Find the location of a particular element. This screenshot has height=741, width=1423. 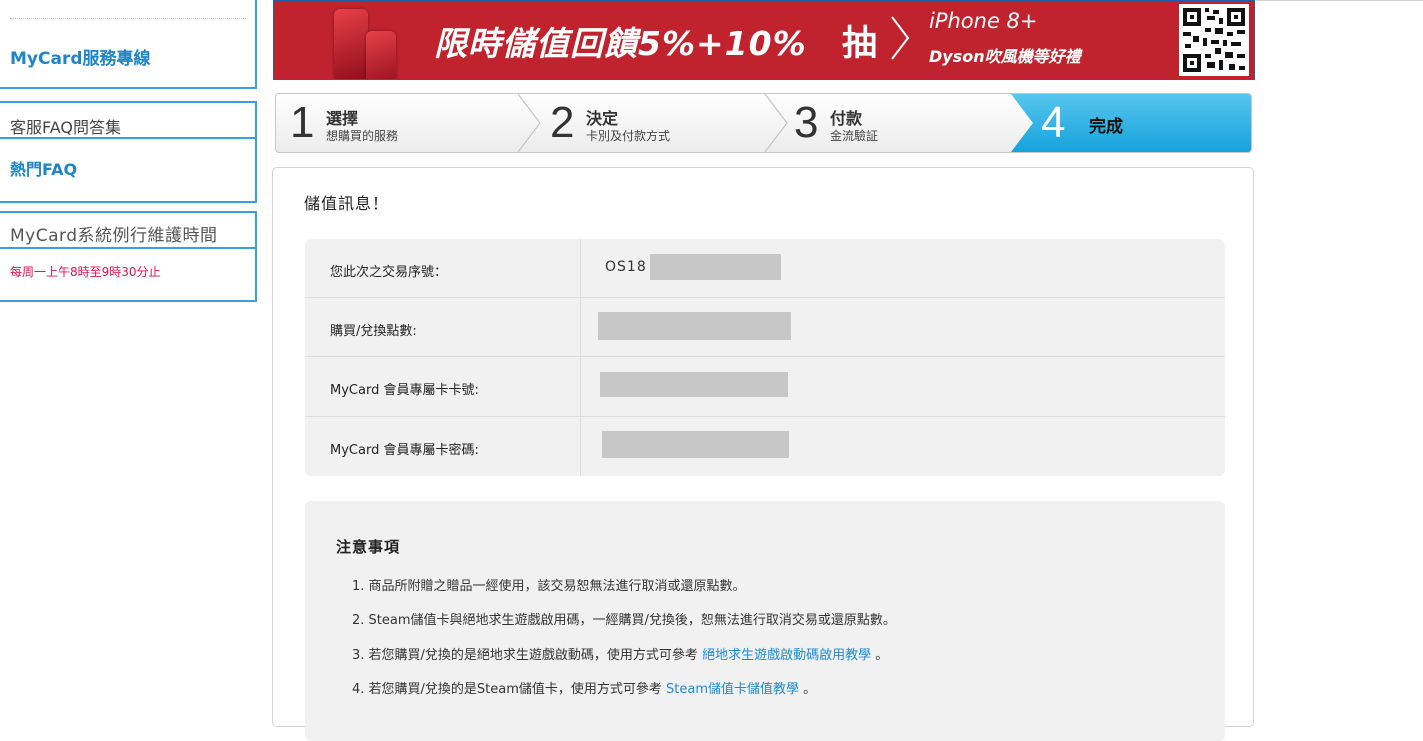

page-title: 儲值訊息！ is located at coordinates (347, 203).